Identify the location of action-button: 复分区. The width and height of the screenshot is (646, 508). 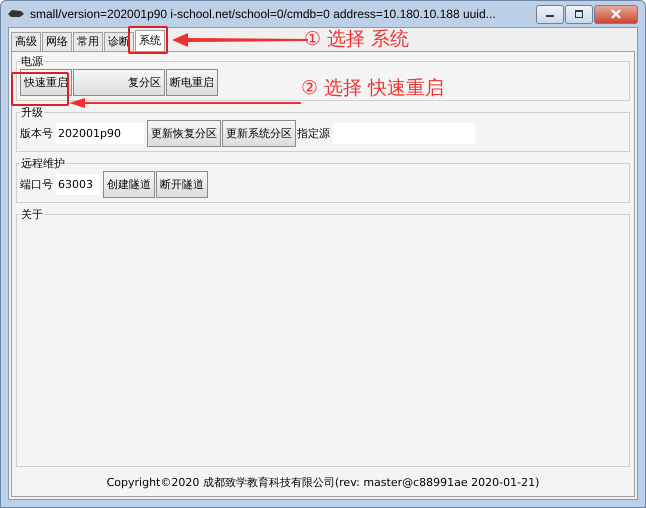
(119, 82).